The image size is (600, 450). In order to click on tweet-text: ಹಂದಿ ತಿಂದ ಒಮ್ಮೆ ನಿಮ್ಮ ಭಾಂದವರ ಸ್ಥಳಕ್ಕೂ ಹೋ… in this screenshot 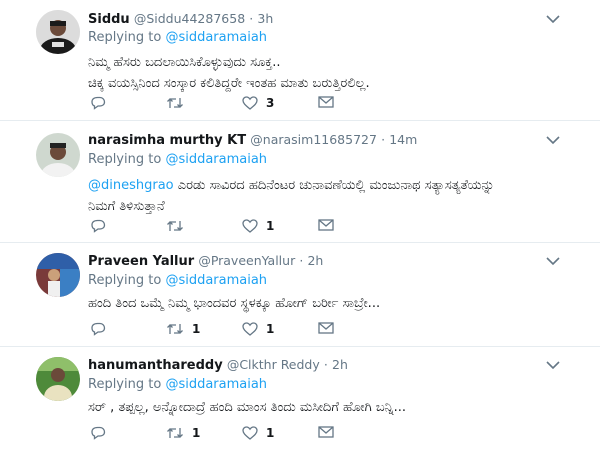, I will do `click(234, 303)`.